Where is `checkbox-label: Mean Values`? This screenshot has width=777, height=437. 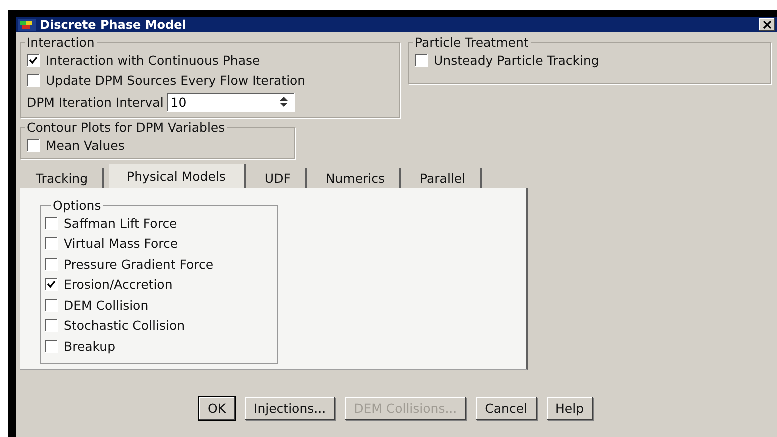 checkbox-label: Mean Values is located at coordinates (85, 145).